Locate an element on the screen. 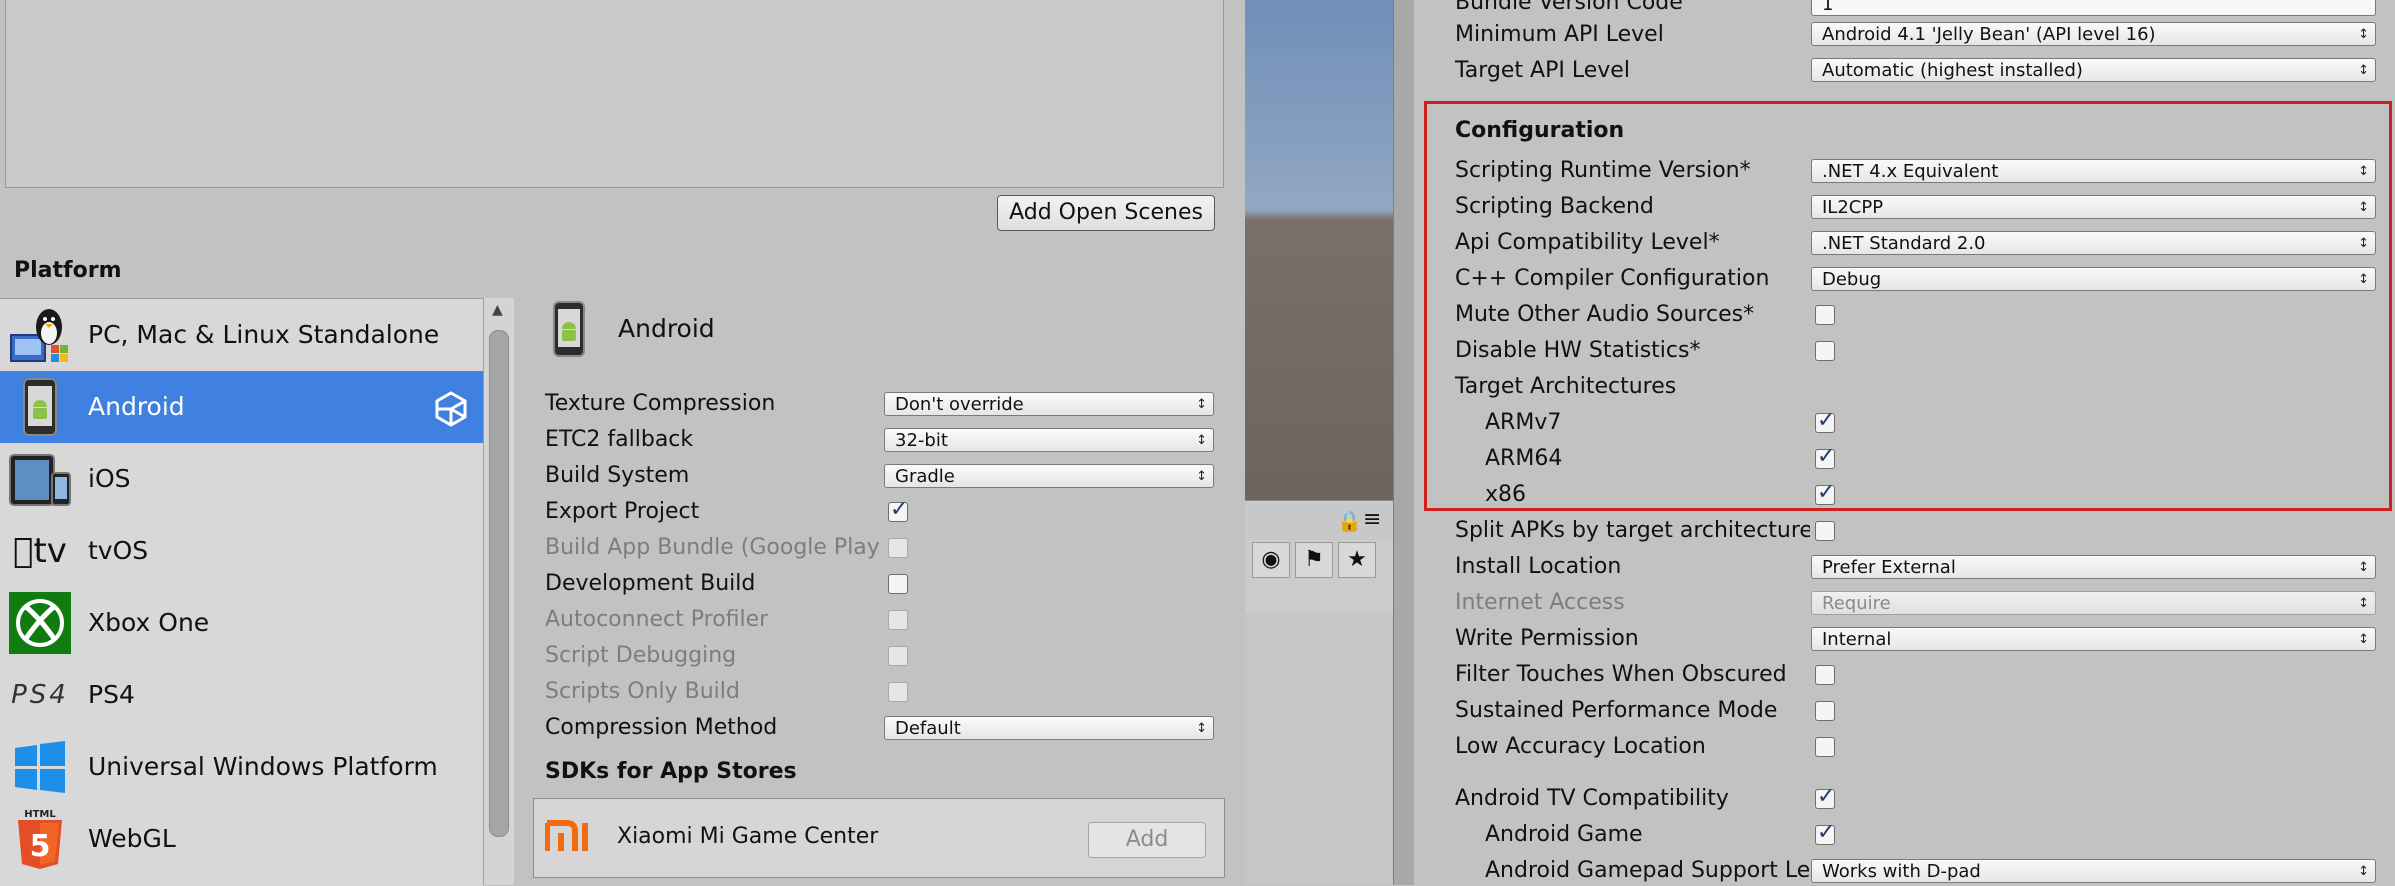  ios-devices-icon is located at coordinates (40, 479).